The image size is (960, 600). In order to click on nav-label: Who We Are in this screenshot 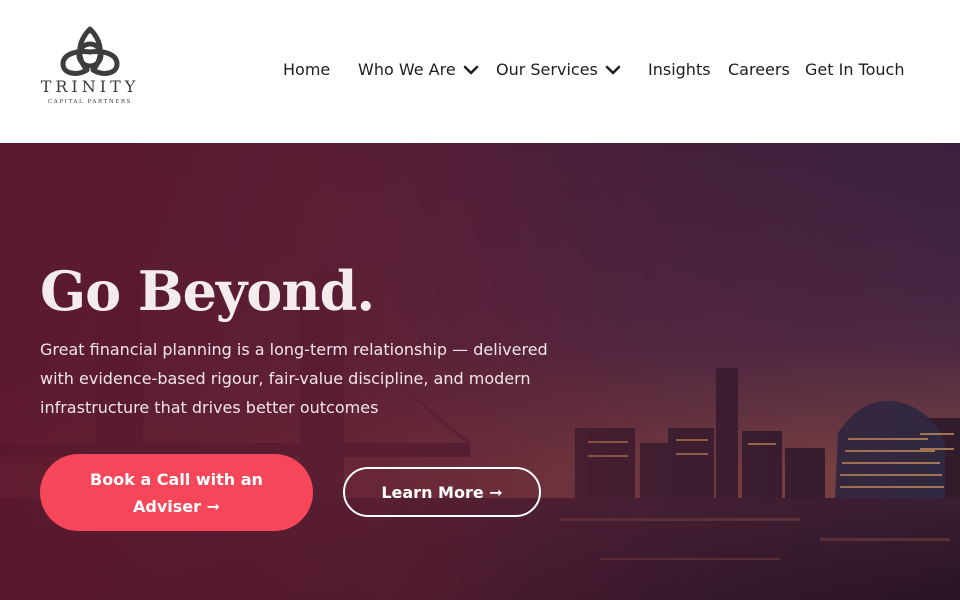, I will do `click(407, 69)`.